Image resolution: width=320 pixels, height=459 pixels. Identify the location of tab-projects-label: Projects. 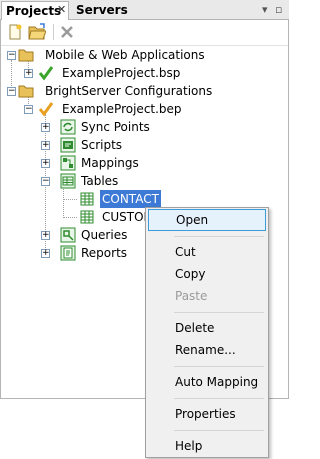
(34, 11).